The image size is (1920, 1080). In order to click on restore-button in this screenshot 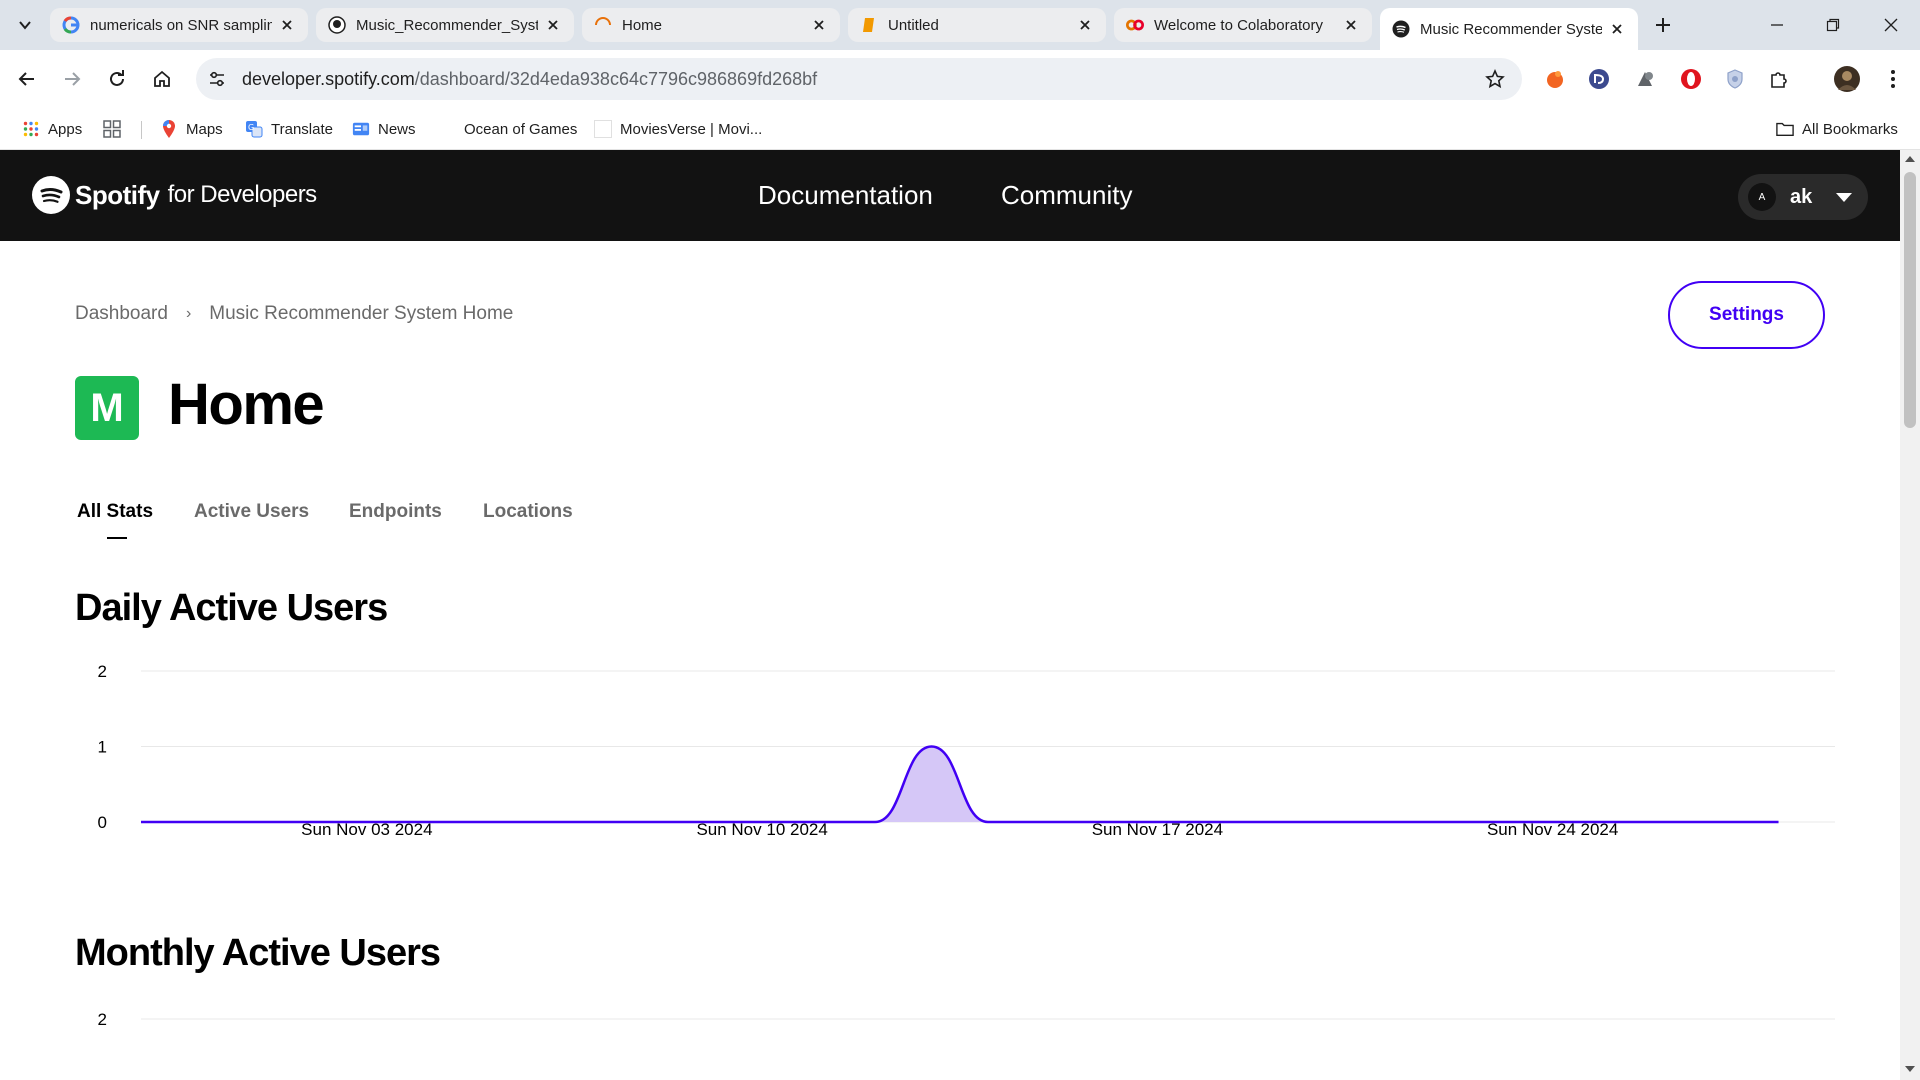, I will do `click(1833, 25)`.